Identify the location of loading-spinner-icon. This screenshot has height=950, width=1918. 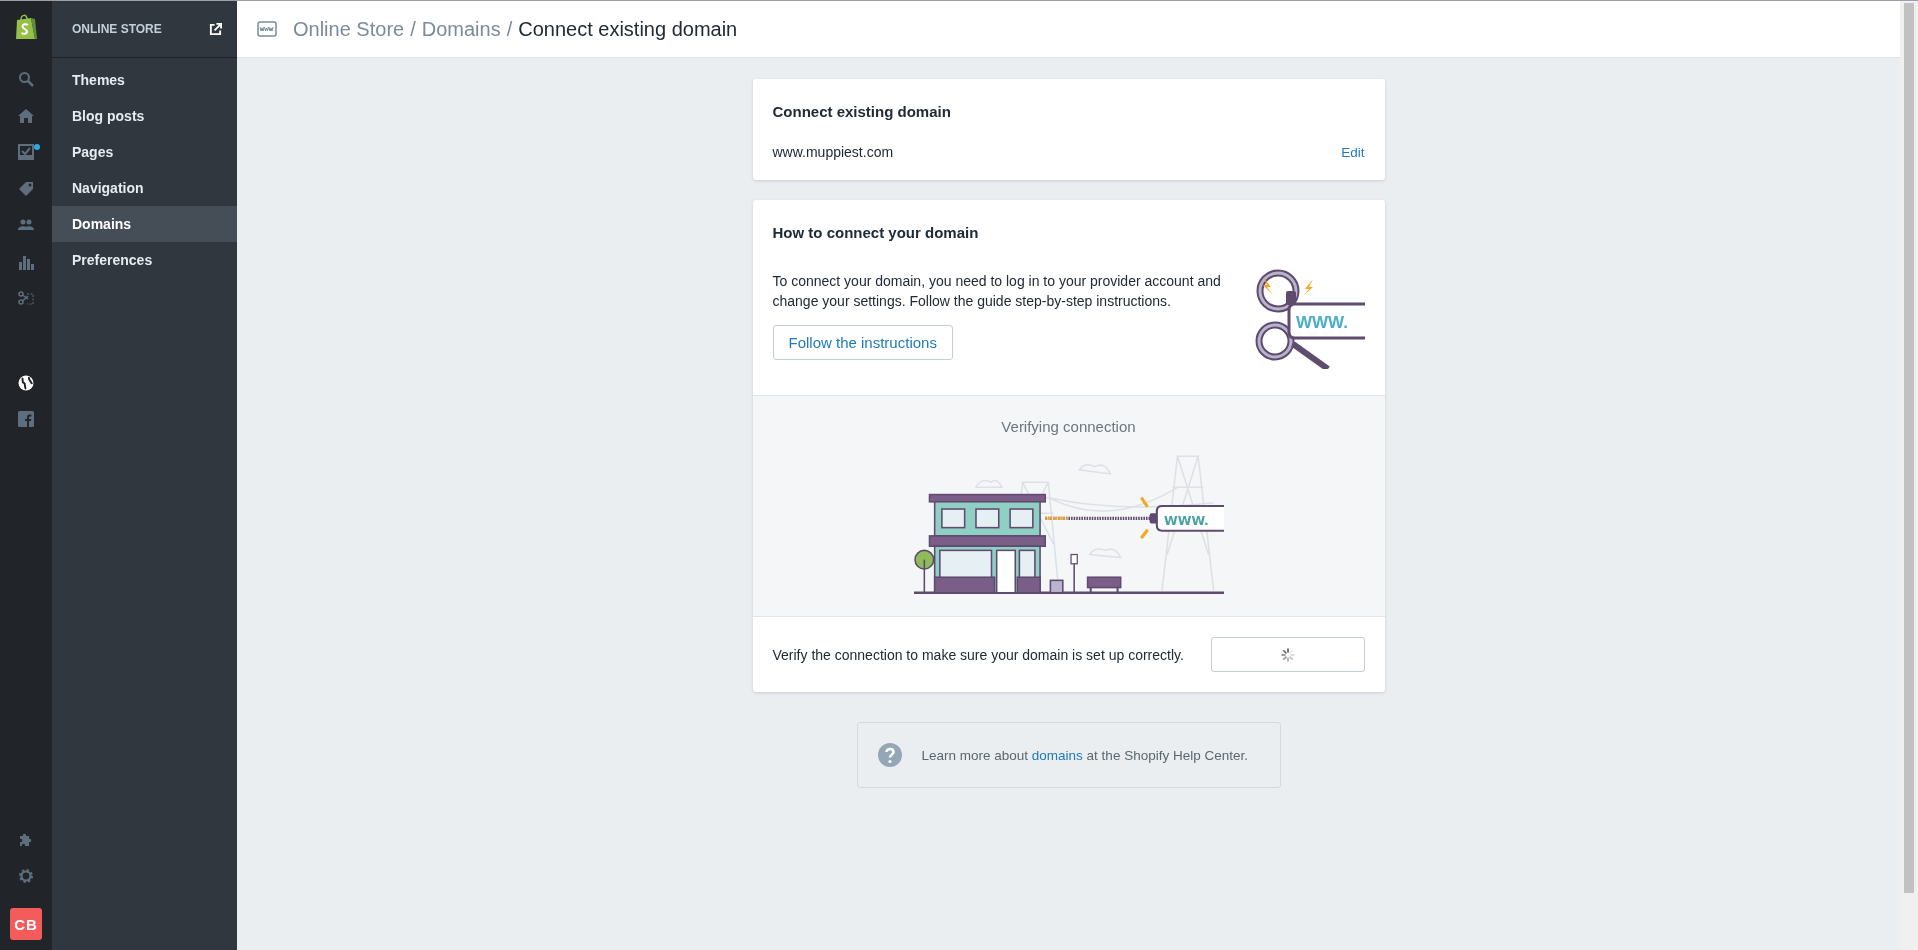
(1287, 654).